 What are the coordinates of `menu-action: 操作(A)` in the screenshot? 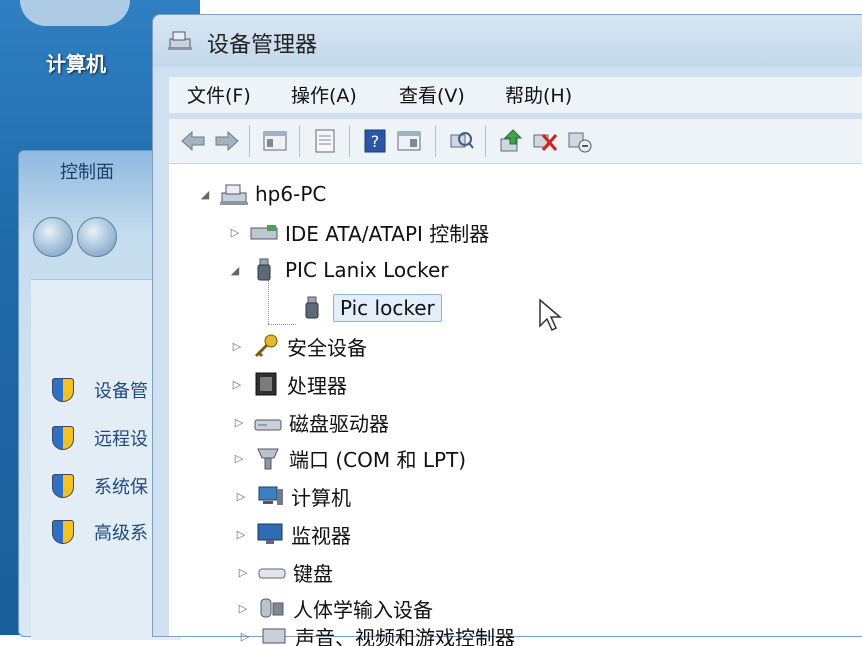 It's located at (324, 94).